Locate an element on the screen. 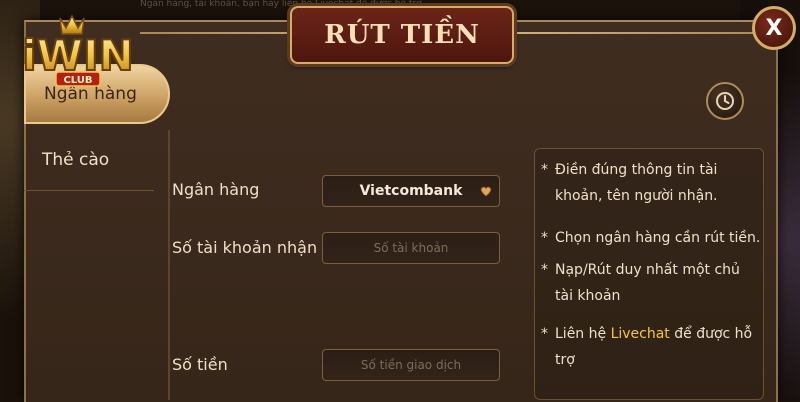 Image resolution: width=800 pixels, height=402 pixels. amount-input: Số tiền giao dịch is located at coordinates (411, 365).